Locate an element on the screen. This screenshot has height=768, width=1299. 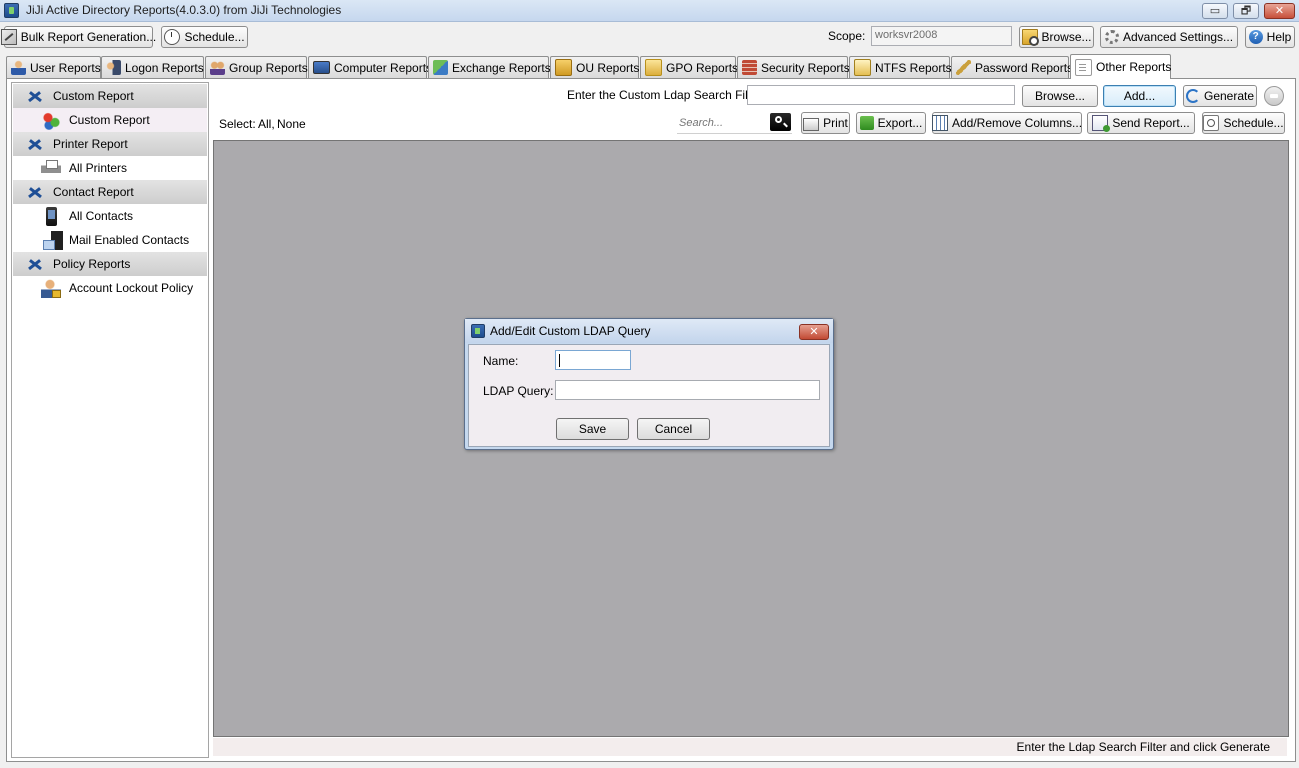
tab-logon-reports: Logon Reports is located at coordinates (152, 67).